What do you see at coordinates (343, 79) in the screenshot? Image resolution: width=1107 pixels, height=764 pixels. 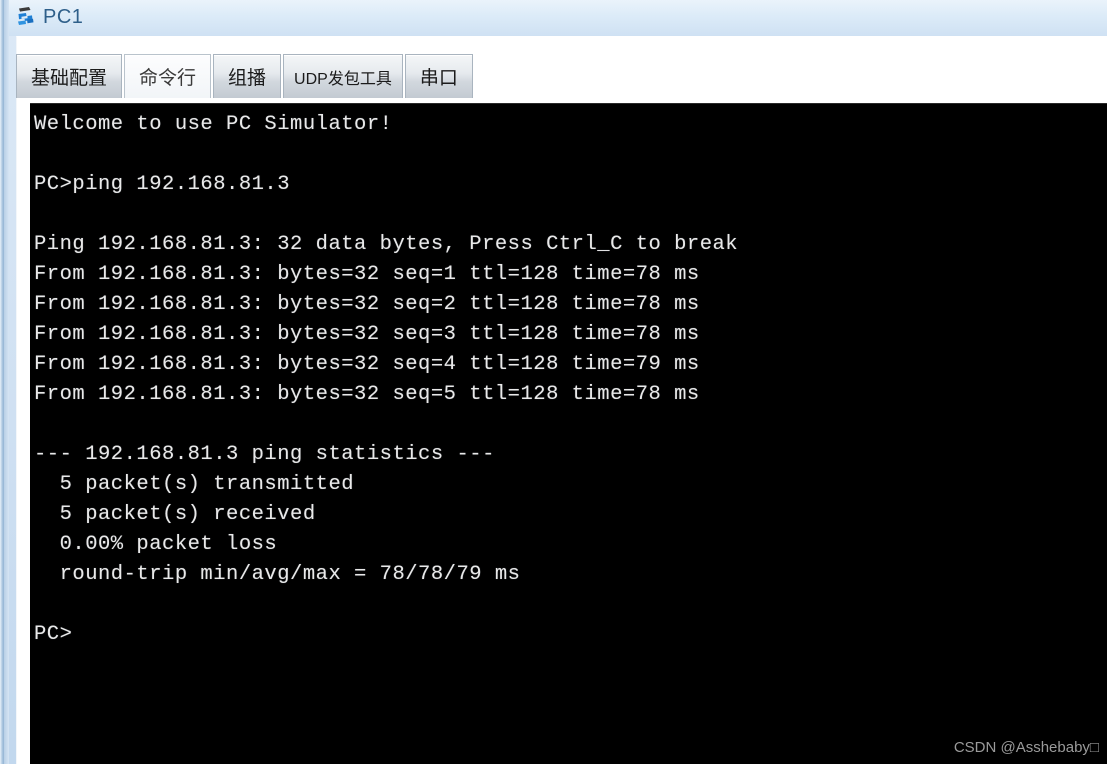 I see `tab-label: UDP发包工具` at bounding box center [343, 79].